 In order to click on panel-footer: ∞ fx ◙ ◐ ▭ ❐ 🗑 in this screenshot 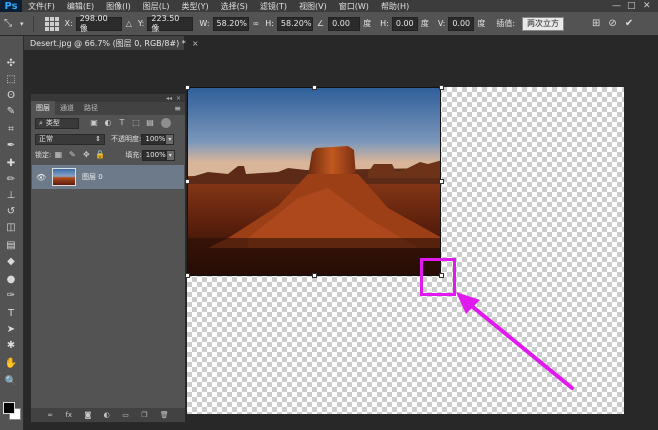, I will do `click(108, 415)`.